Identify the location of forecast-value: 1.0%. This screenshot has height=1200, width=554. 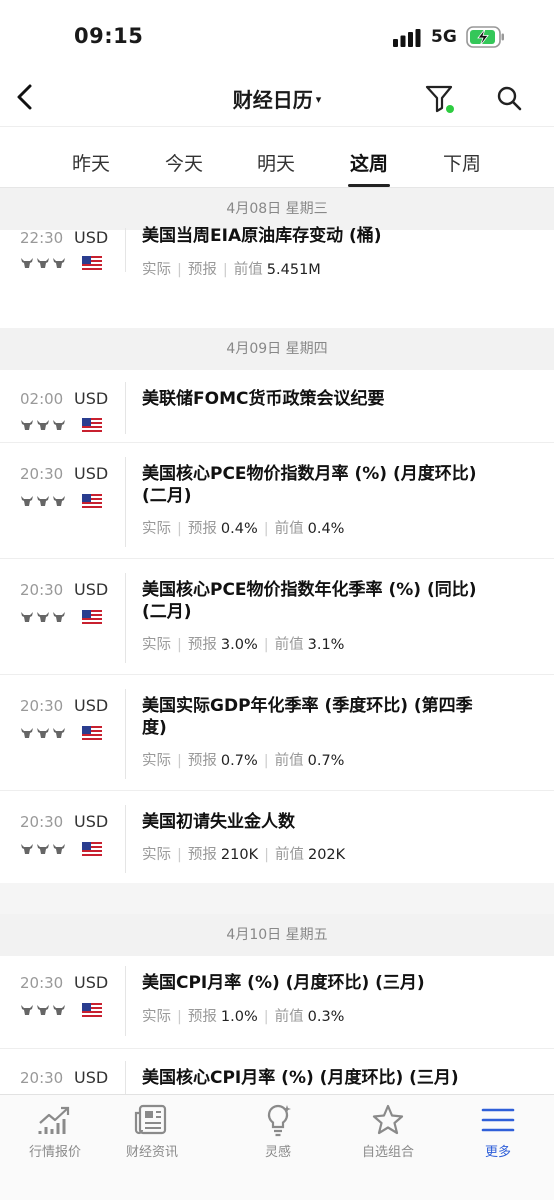
(239, 1017).